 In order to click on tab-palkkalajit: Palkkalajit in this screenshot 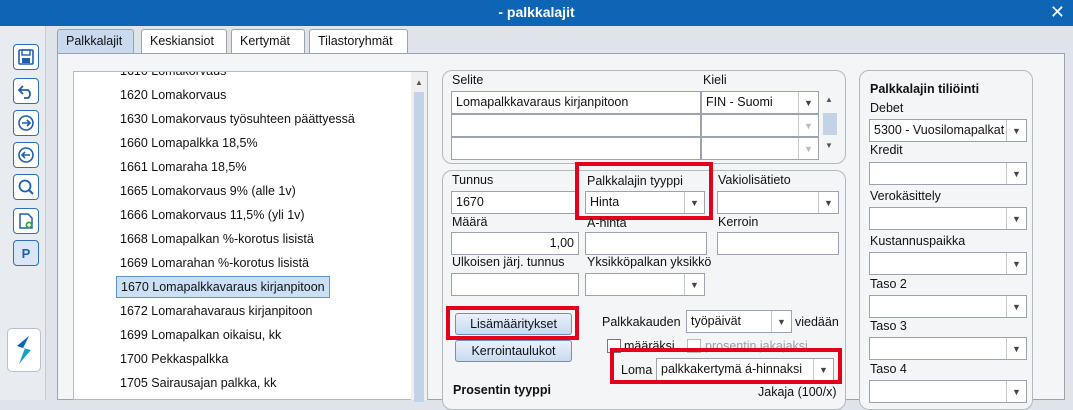, I will do `click(95, 41)`.